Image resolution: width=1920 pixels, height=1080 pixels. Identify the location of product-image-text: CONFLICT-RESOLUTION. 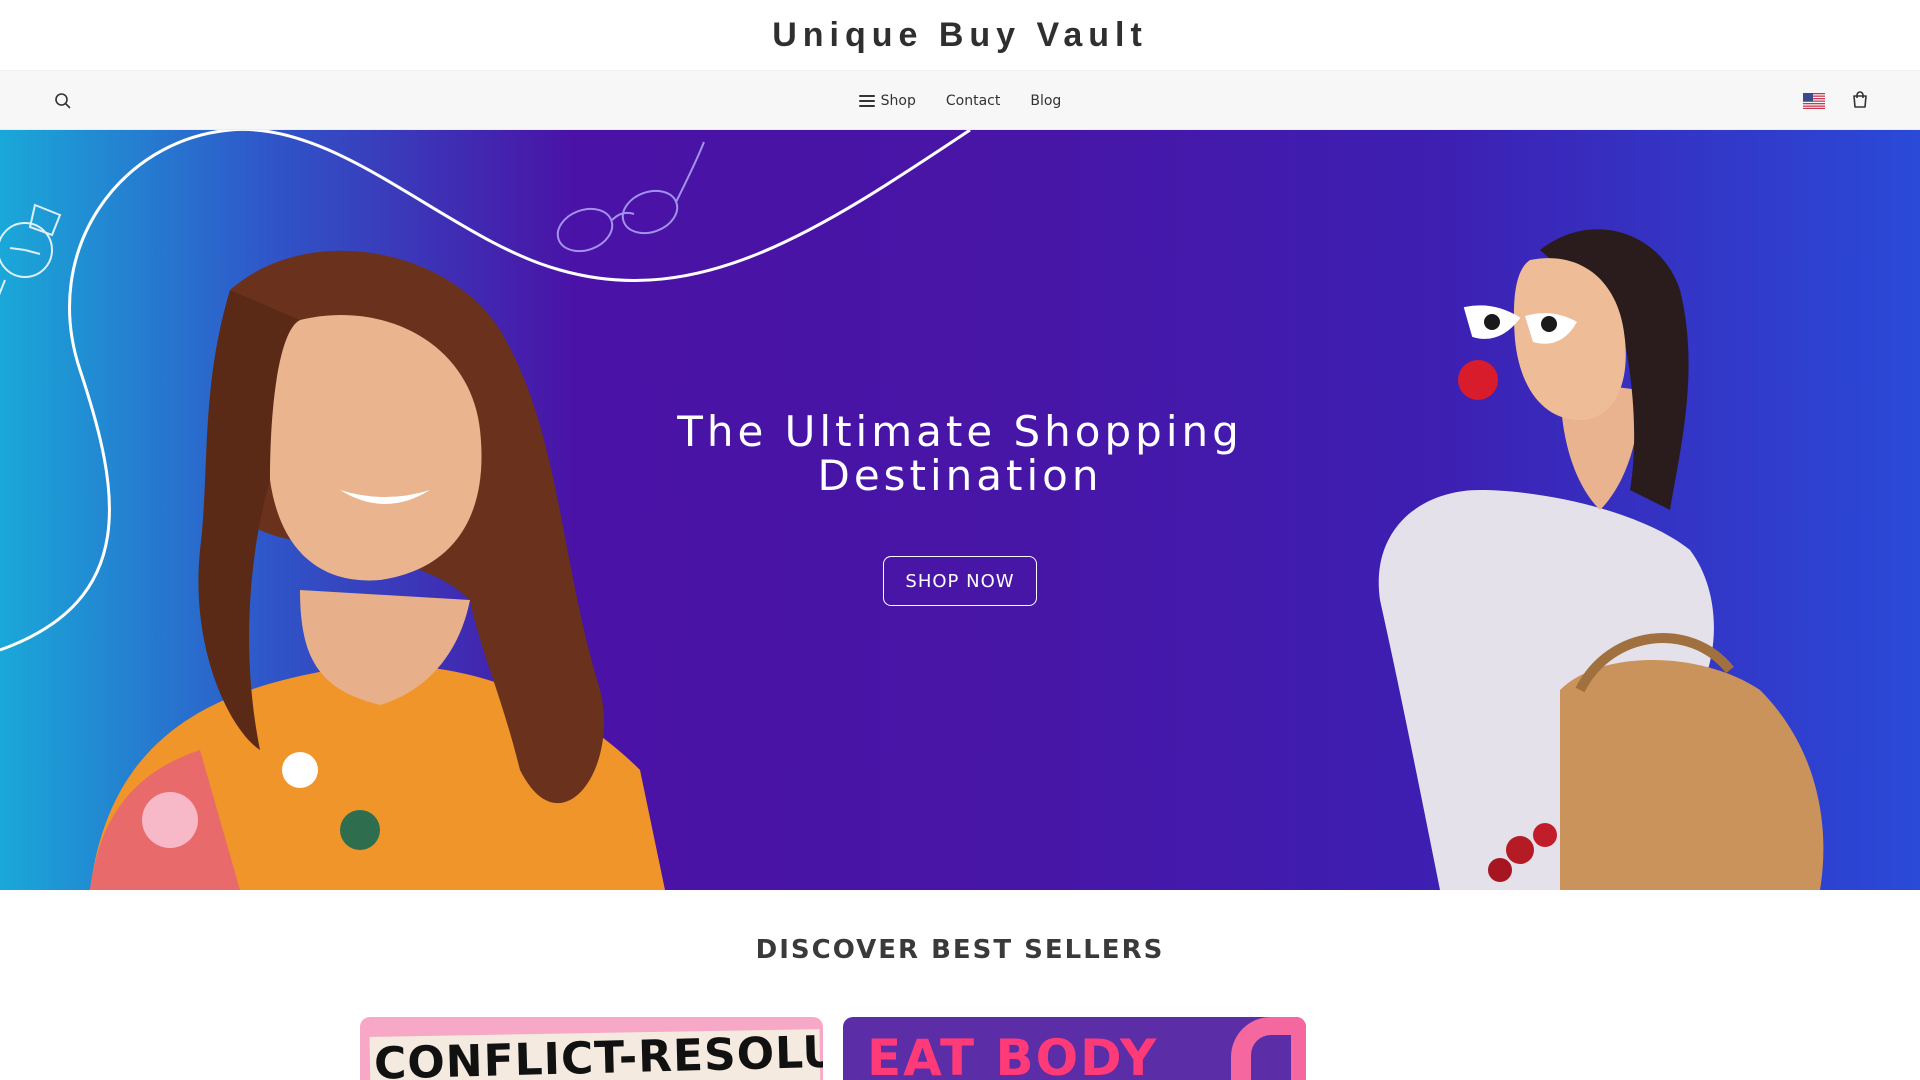
(598, 1051).